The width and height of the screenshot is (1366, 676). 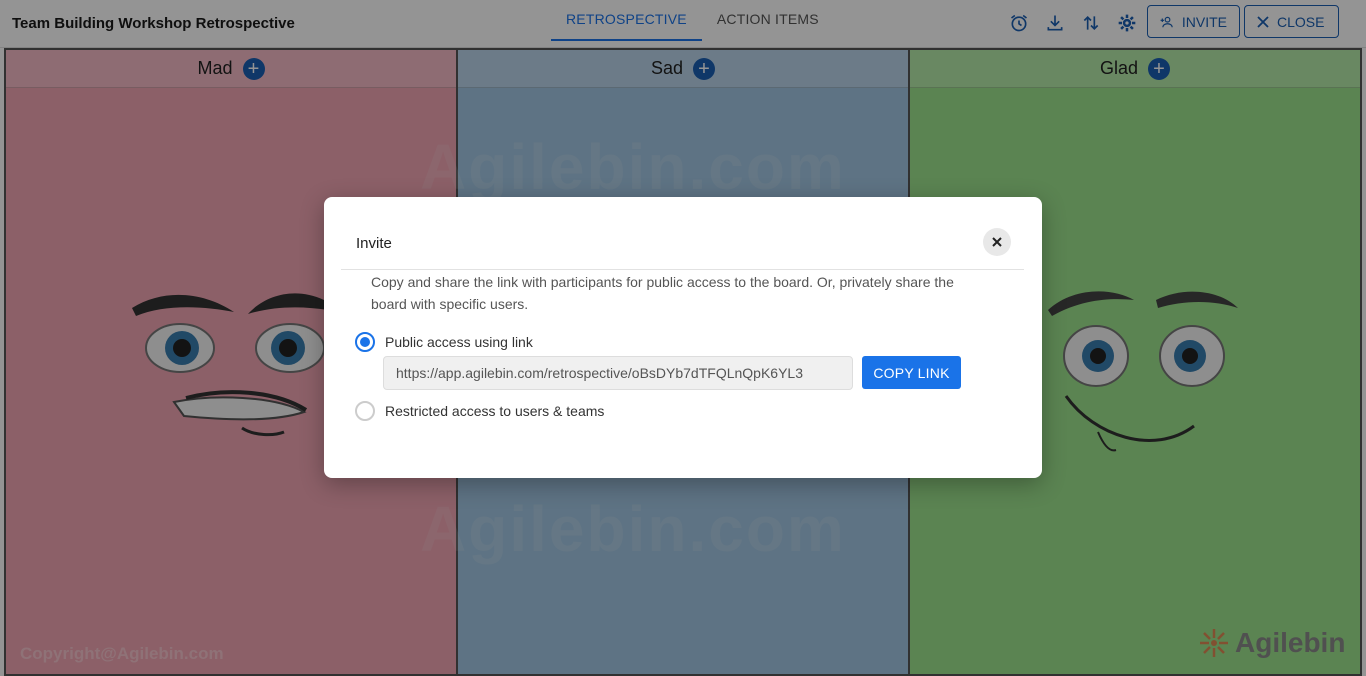 I want to click on public-access-radio, so click(x=365, y=342).